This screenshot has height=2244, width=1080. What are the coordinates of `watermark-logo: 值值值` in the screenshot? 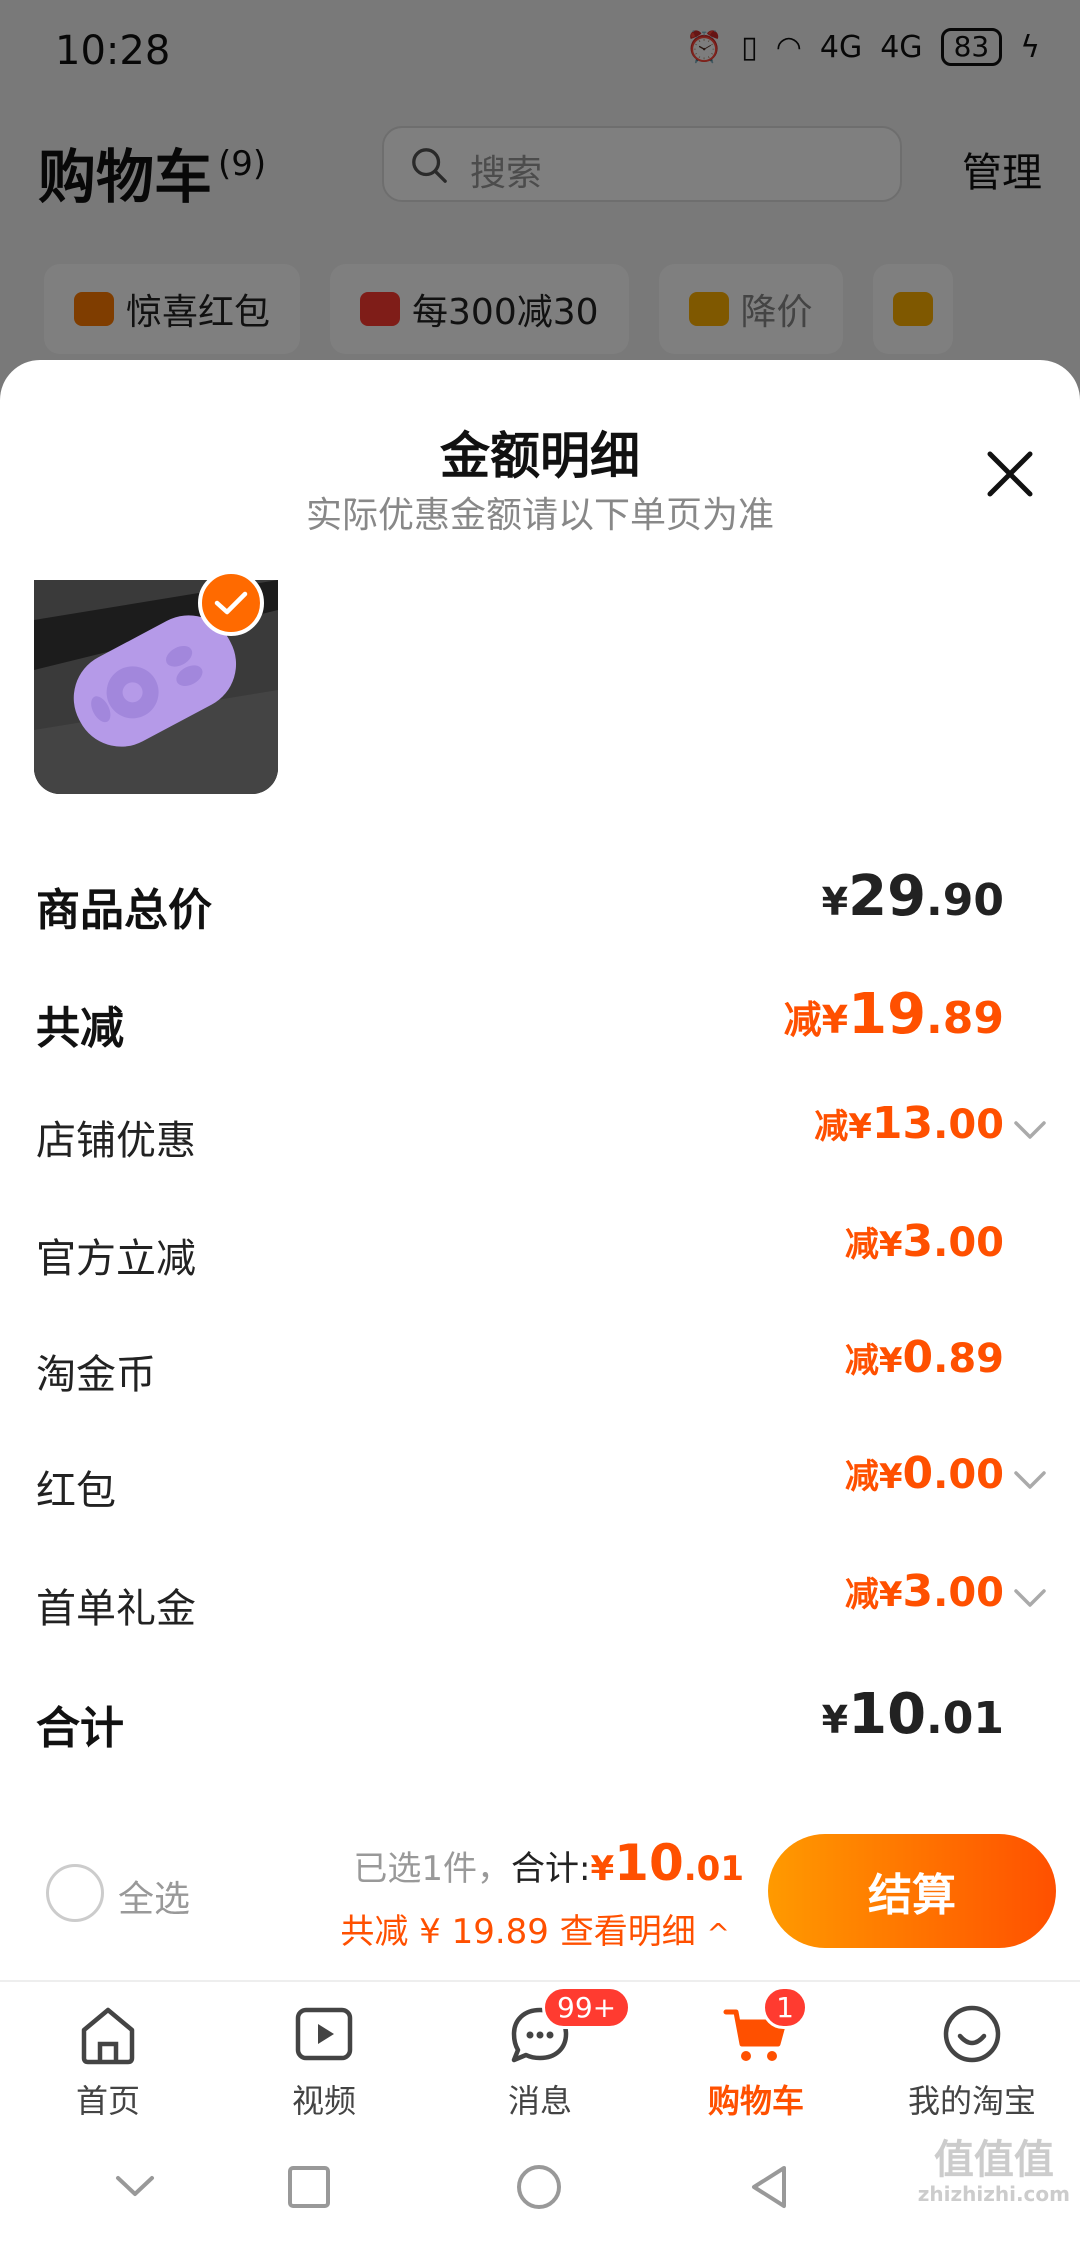 It's located at (993, 2160).